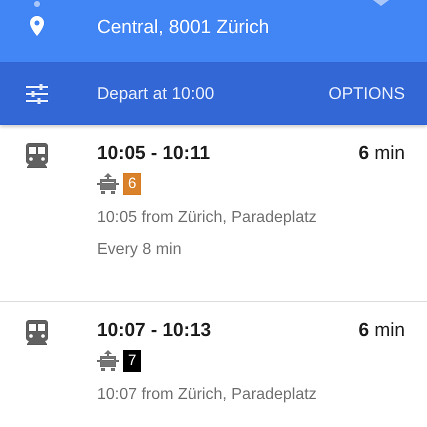 The width and height of the screenshot is (427, 427). I want to click on options-button: OPTIONS, so click(366, 94).